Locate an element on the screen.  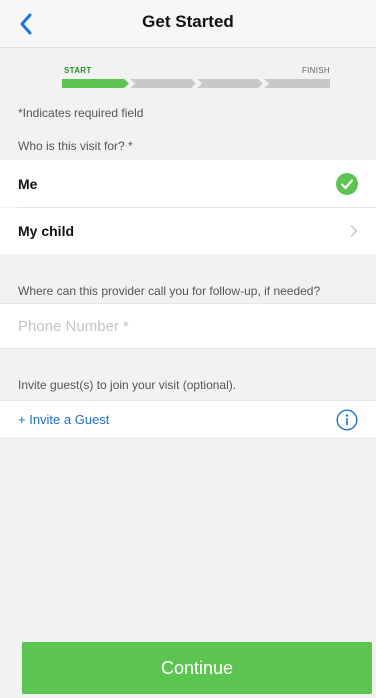
progress-segment-complete is located at coordinates (95, 83).